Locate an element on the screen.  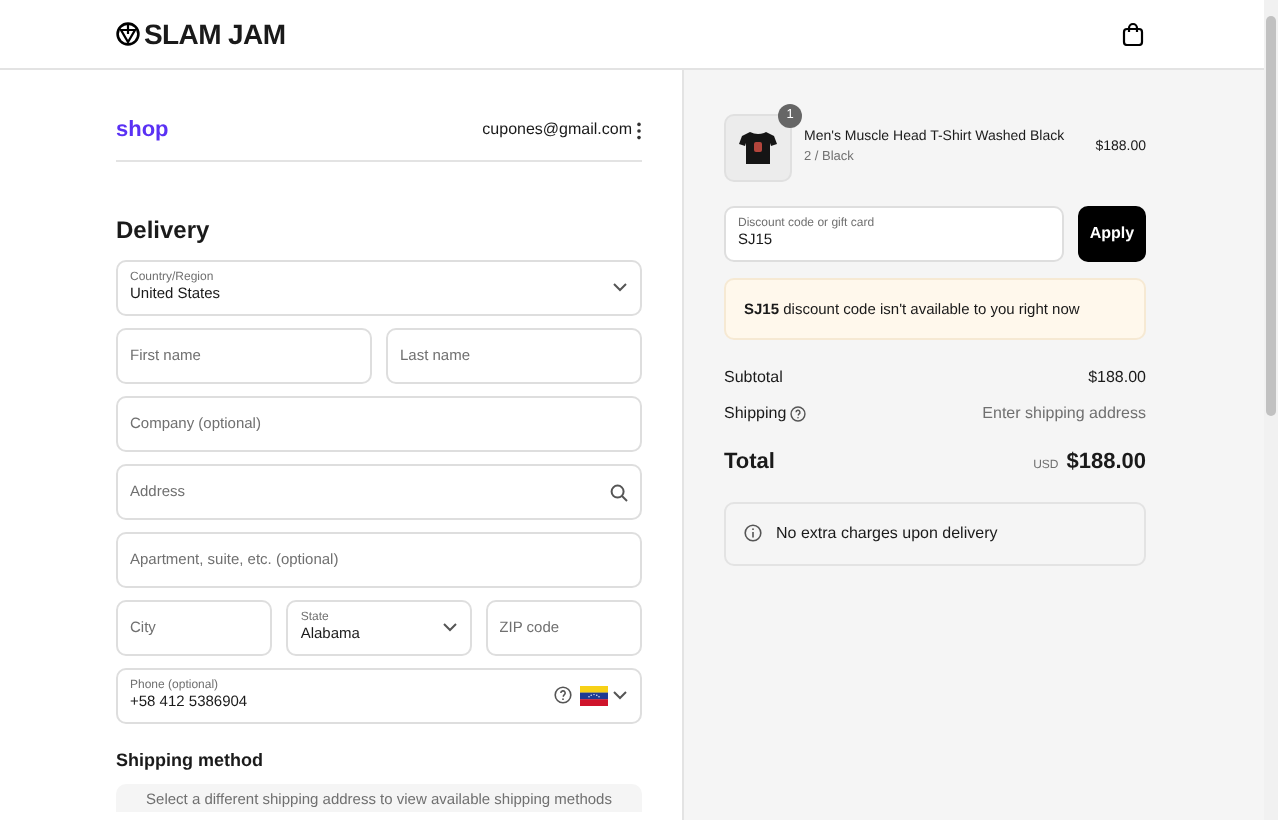
section-heading: Shipping method is located at coordinates (190, 760).